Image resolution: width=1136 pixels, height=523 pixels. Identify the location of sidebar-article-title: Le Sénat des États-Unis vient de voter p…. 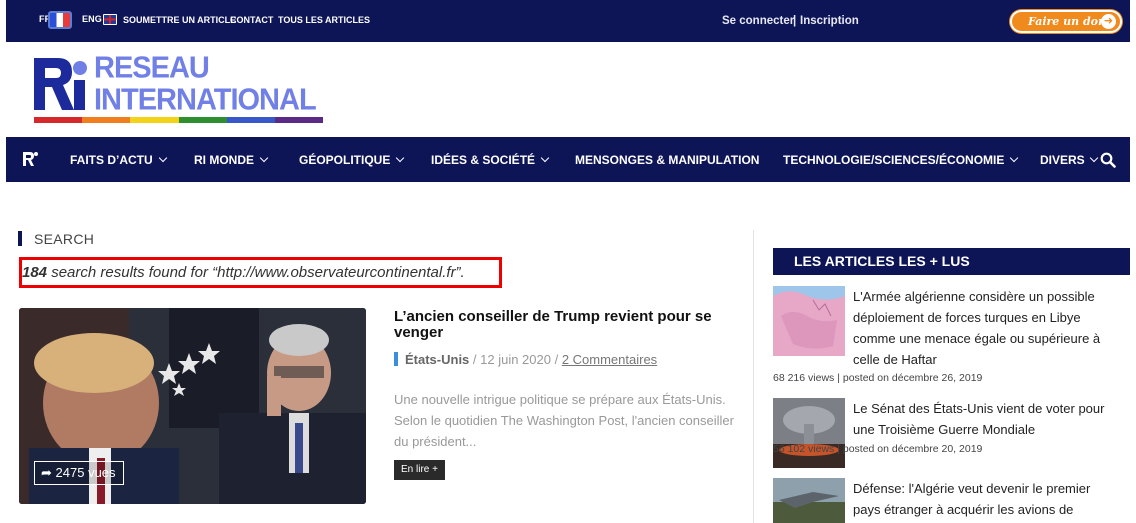
(984, 419).